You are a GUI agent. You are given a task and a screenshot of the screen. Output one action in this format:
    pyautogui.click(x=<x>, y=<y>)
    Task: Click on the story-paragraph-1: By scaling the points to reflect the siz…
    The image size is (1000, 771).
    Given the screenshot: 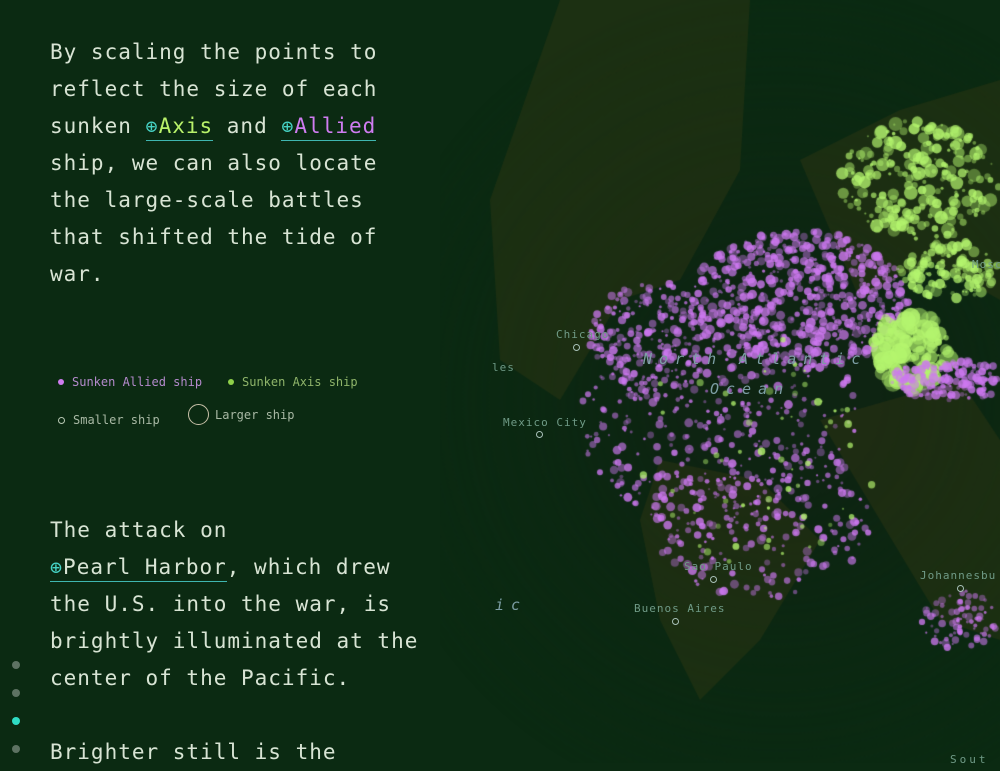 What is the action you would take?
    pyautogui.click(x=240, y=163)
    